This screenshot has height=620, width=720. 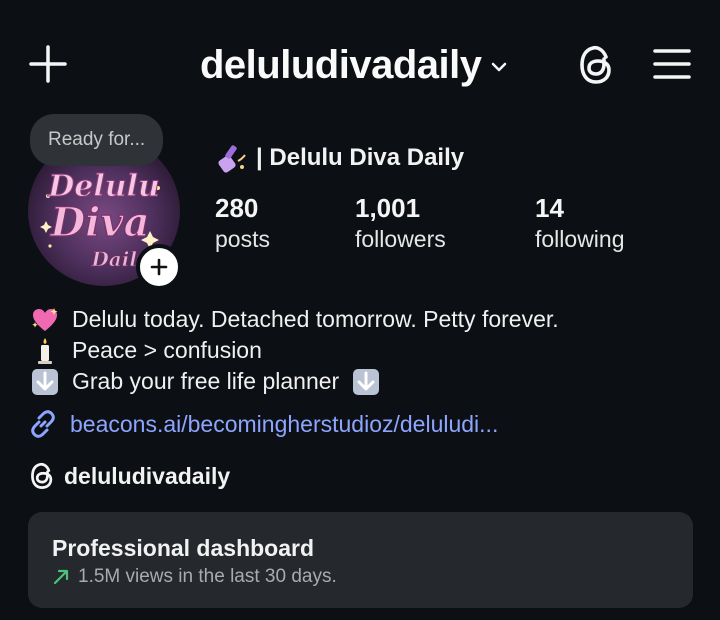 What do you see at coordinates (360, 577) in the screenshot?
I see `dashboard-subtitle: 1.5M views in the last 30 days.` at bounding box center [360, 577].